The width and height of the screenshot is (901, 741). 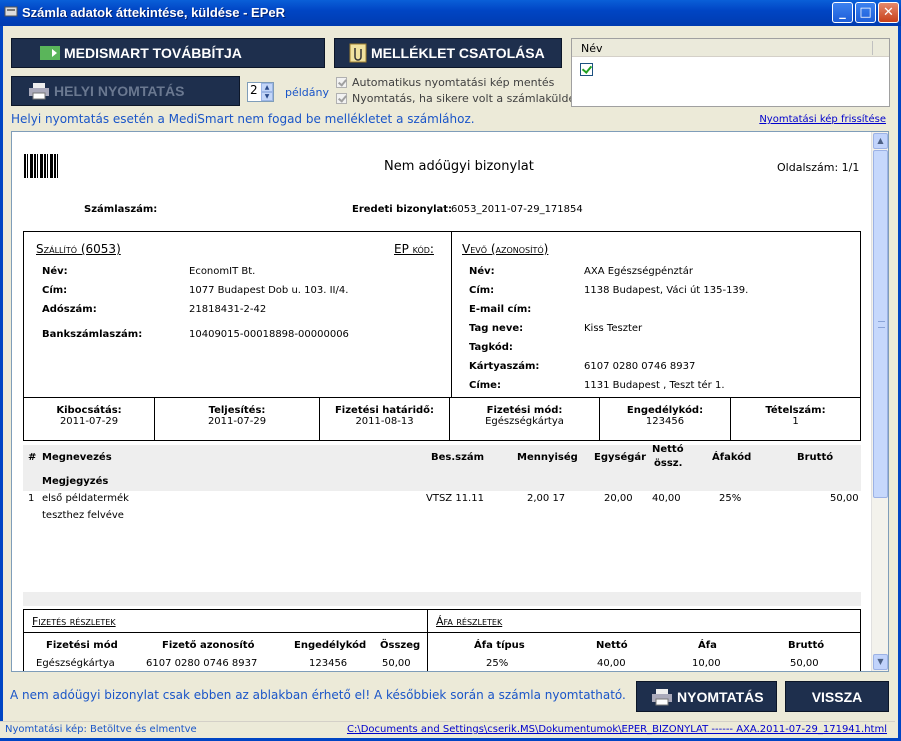 I want to click on print-button: NYOMTATÁS, so click(x=706, y=696).